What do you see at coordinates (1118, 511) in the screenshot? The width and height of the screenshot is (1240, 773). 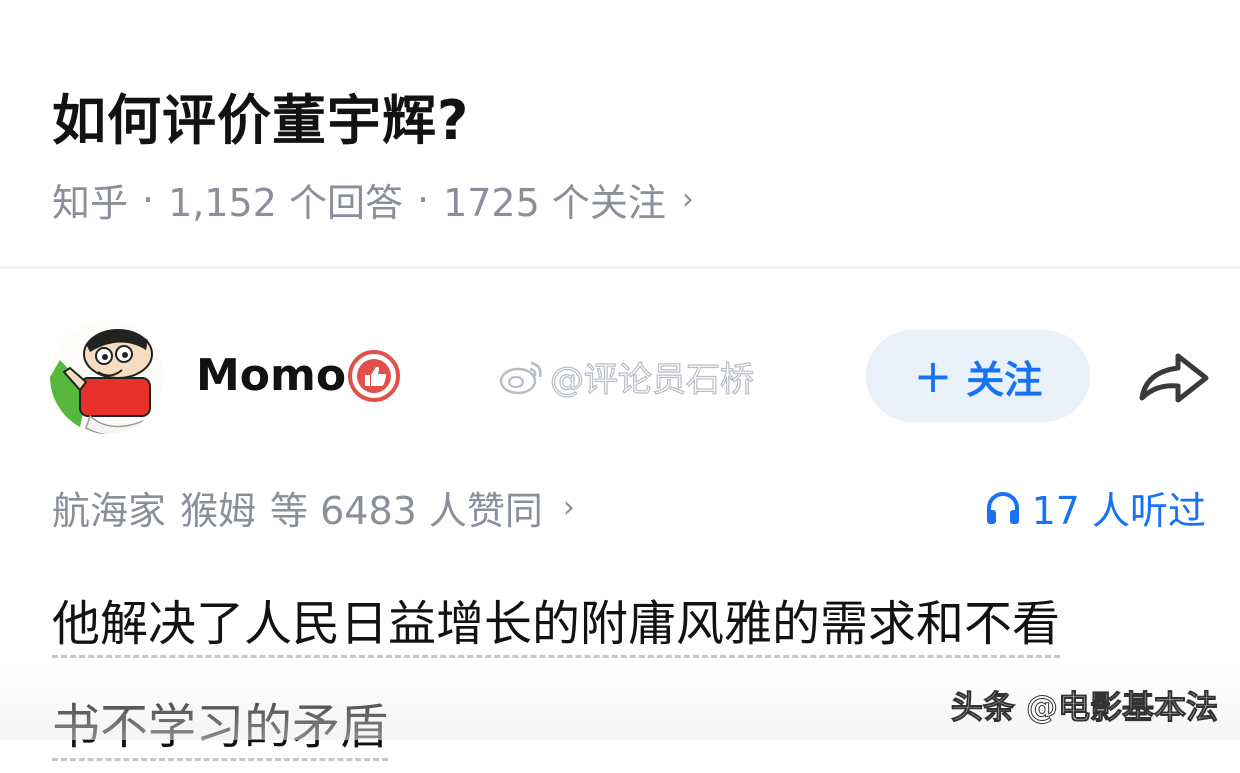 I see `listen-count-label: 17 人听过` at bounding box center [1118, 511].